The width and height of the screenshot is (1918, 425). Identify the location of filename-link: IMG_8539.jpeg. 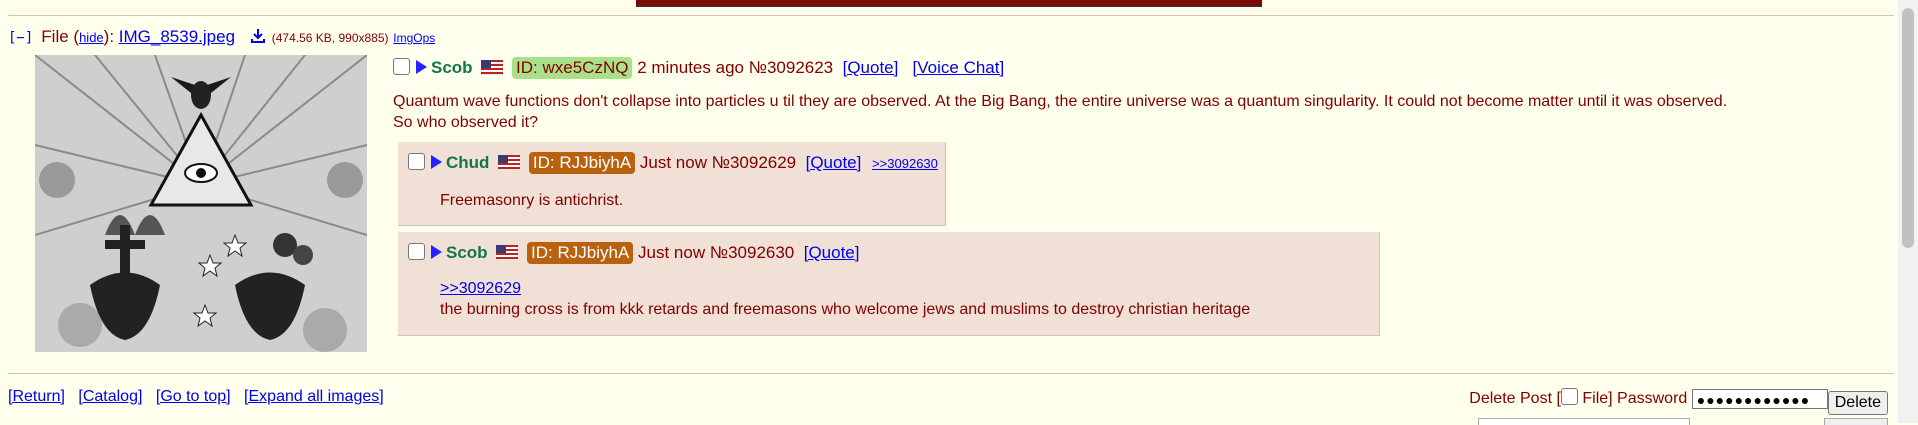
(177, 36).